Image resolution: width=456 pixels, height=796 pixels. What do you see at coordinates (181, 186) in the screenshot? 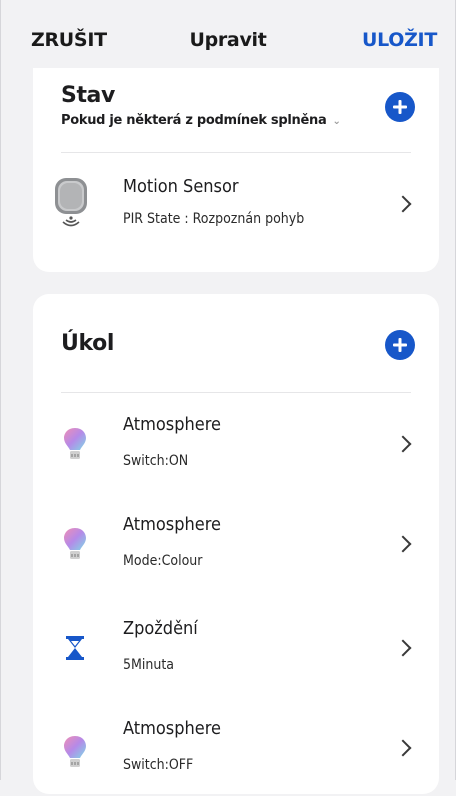
I see `condition-item-name: Motion Sensor` at bounding box center [181, 186].